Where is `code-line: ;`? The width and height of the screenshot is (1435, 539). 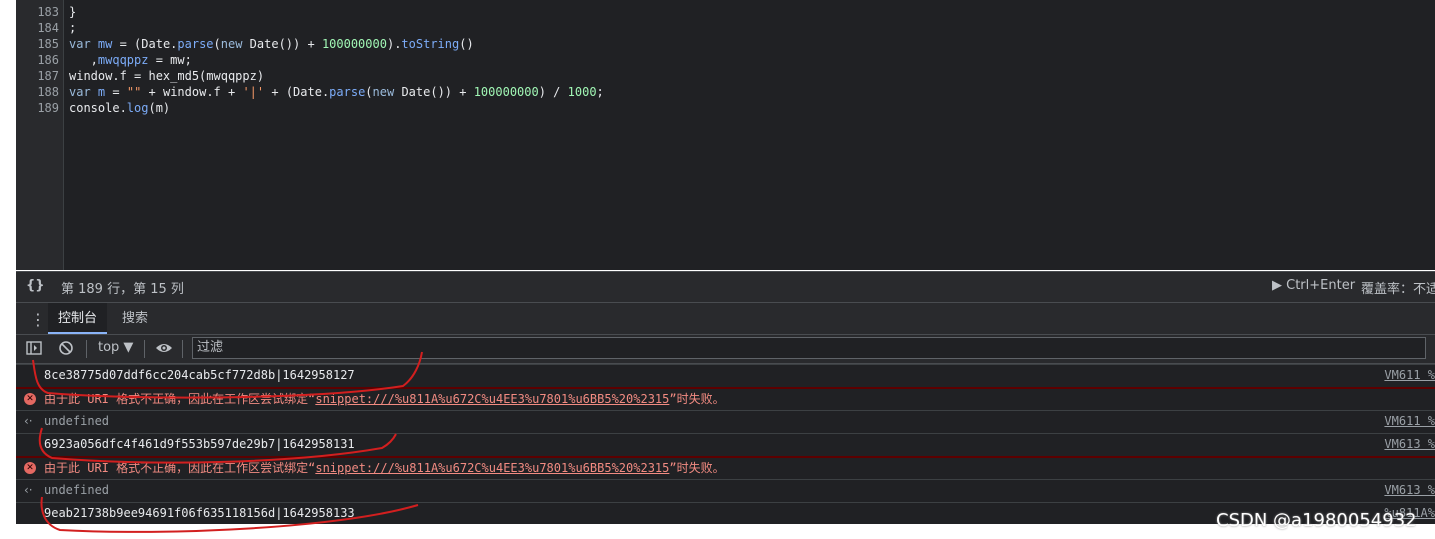 code-line: ; is located at coordinates (72, 28).